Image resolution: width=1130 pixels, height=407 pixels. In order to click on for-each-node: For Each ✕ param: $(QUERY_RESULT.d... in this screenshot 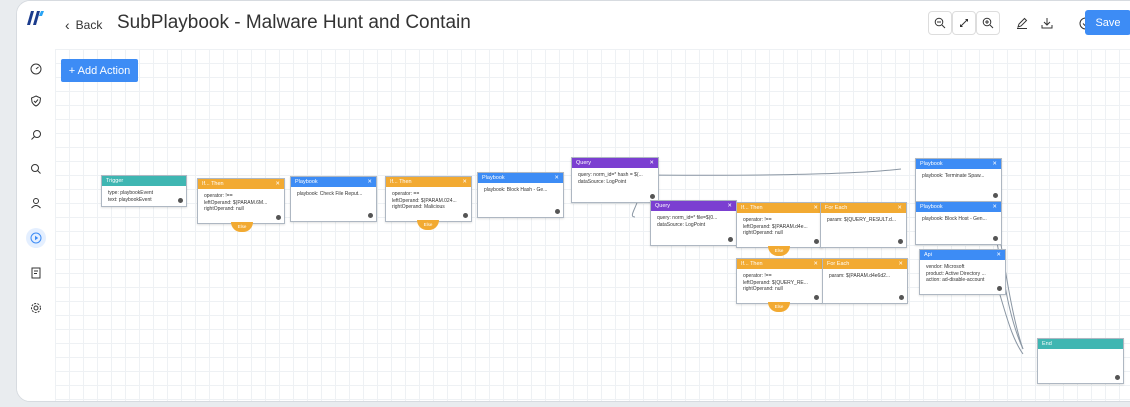, I will do `click(863, 225)`.